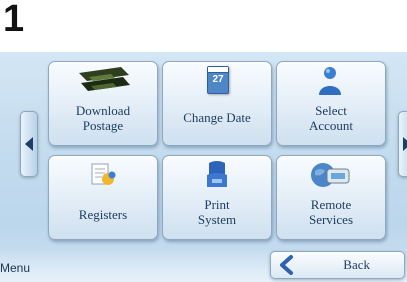 This screenshot has height=282, width=407. I want to click on registers-label: Registers, so click(103, 214).